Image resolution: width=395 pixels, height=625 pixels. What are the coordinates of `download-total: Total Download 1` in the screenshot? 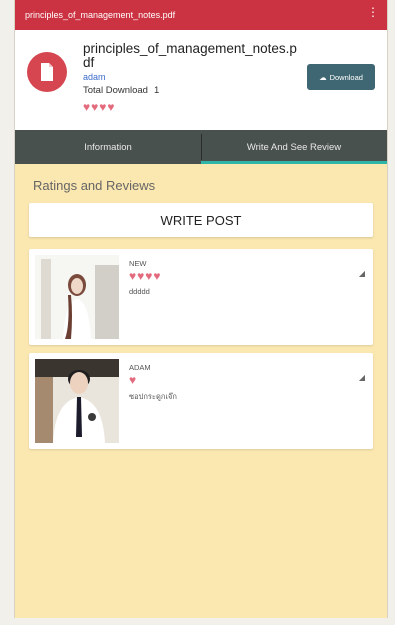 It's located at (121, 90).